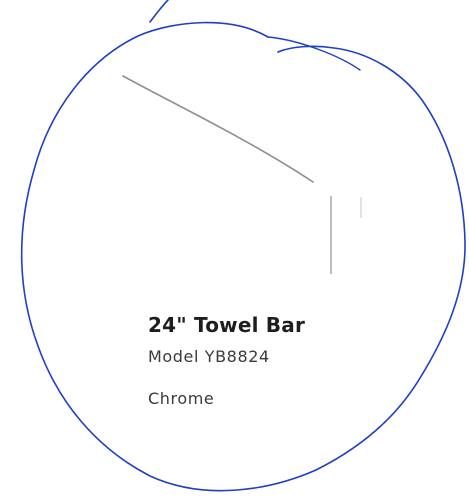  Describe the element at coordinates (218, 129) in the screenshot. I see `towel-bar-rod` at that location.